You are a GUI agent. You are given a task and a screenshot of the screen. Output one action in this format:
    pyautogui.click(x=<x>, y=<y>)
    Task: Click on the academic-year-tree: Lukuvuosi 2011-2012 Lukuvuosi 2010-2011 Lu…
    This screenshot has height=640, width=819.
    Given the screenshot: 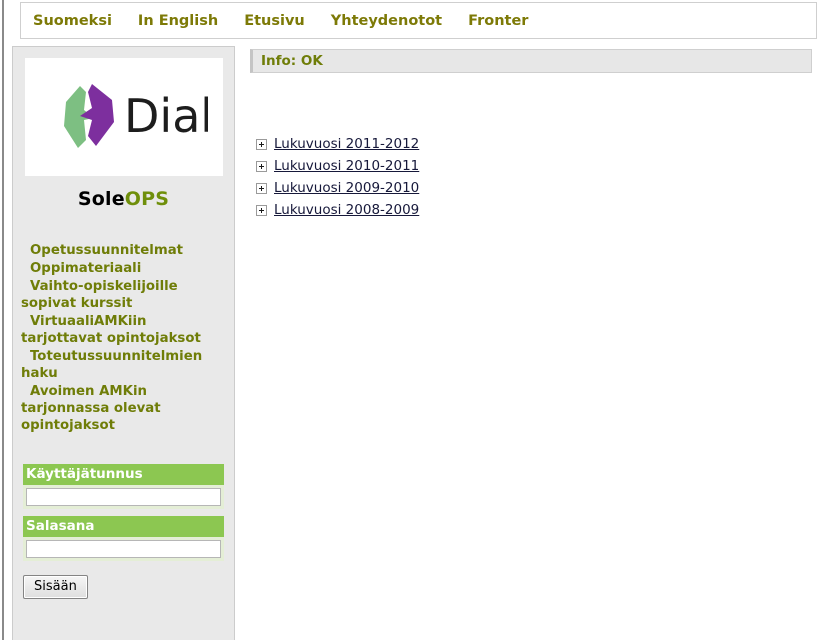 What is the action you would take?
    pyautogui.click(x=456, y=177)
    